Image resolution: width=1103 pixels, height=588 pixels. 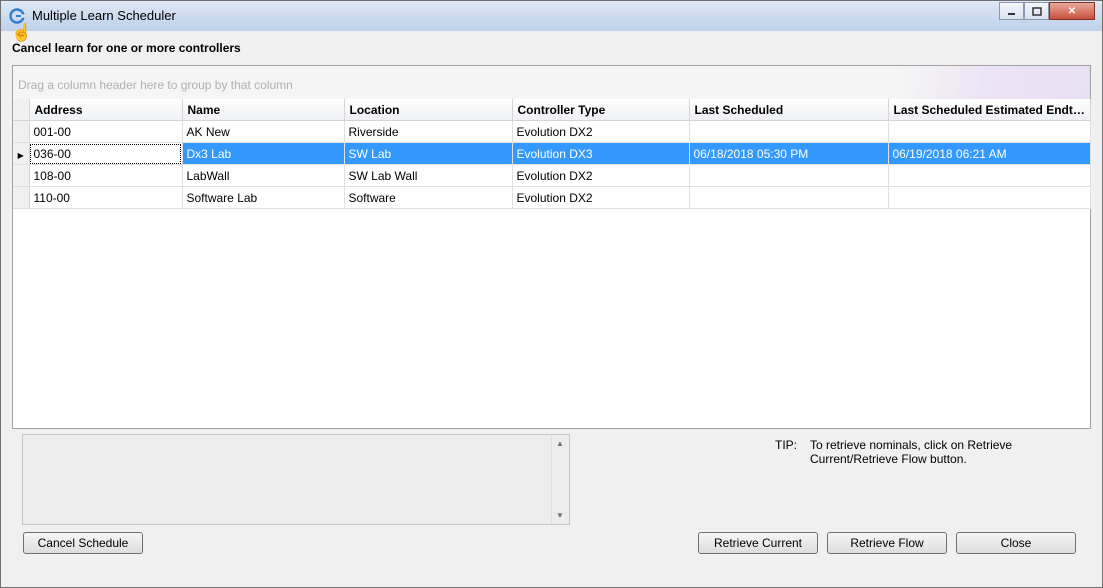 I want to click on current-row-arrow-icon: ▶, so click(x=20, y=155).